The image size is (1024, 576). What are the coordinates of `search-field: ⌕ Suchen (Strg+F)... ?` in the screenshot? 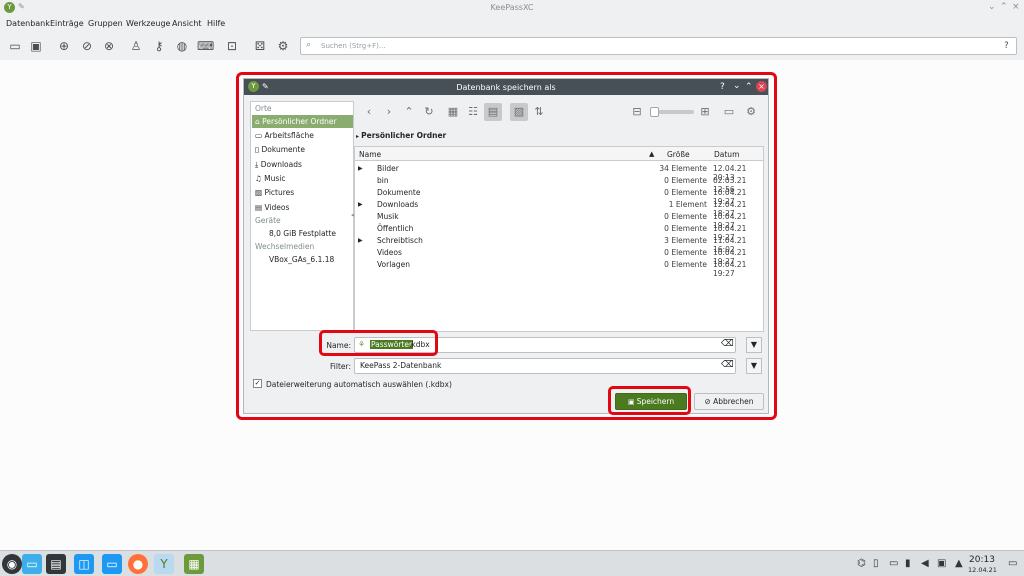 It's located at (658, 46).